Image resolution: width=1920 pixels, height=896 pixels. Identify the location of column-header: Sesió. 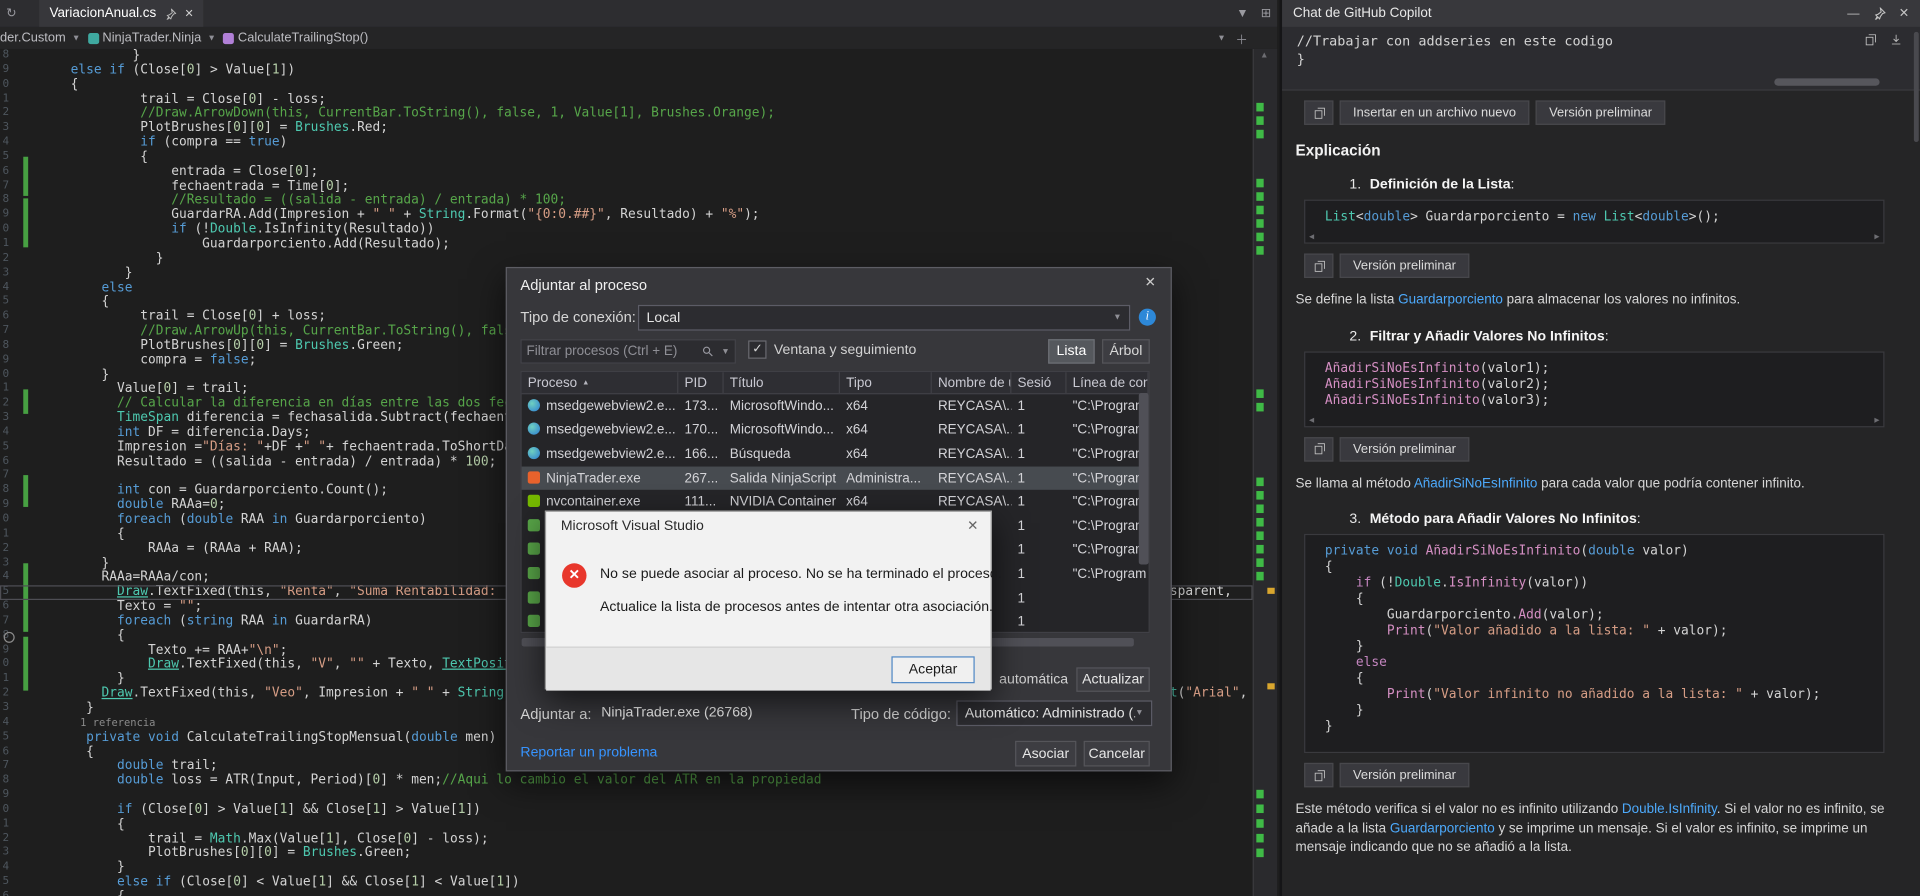
(1039, 383).